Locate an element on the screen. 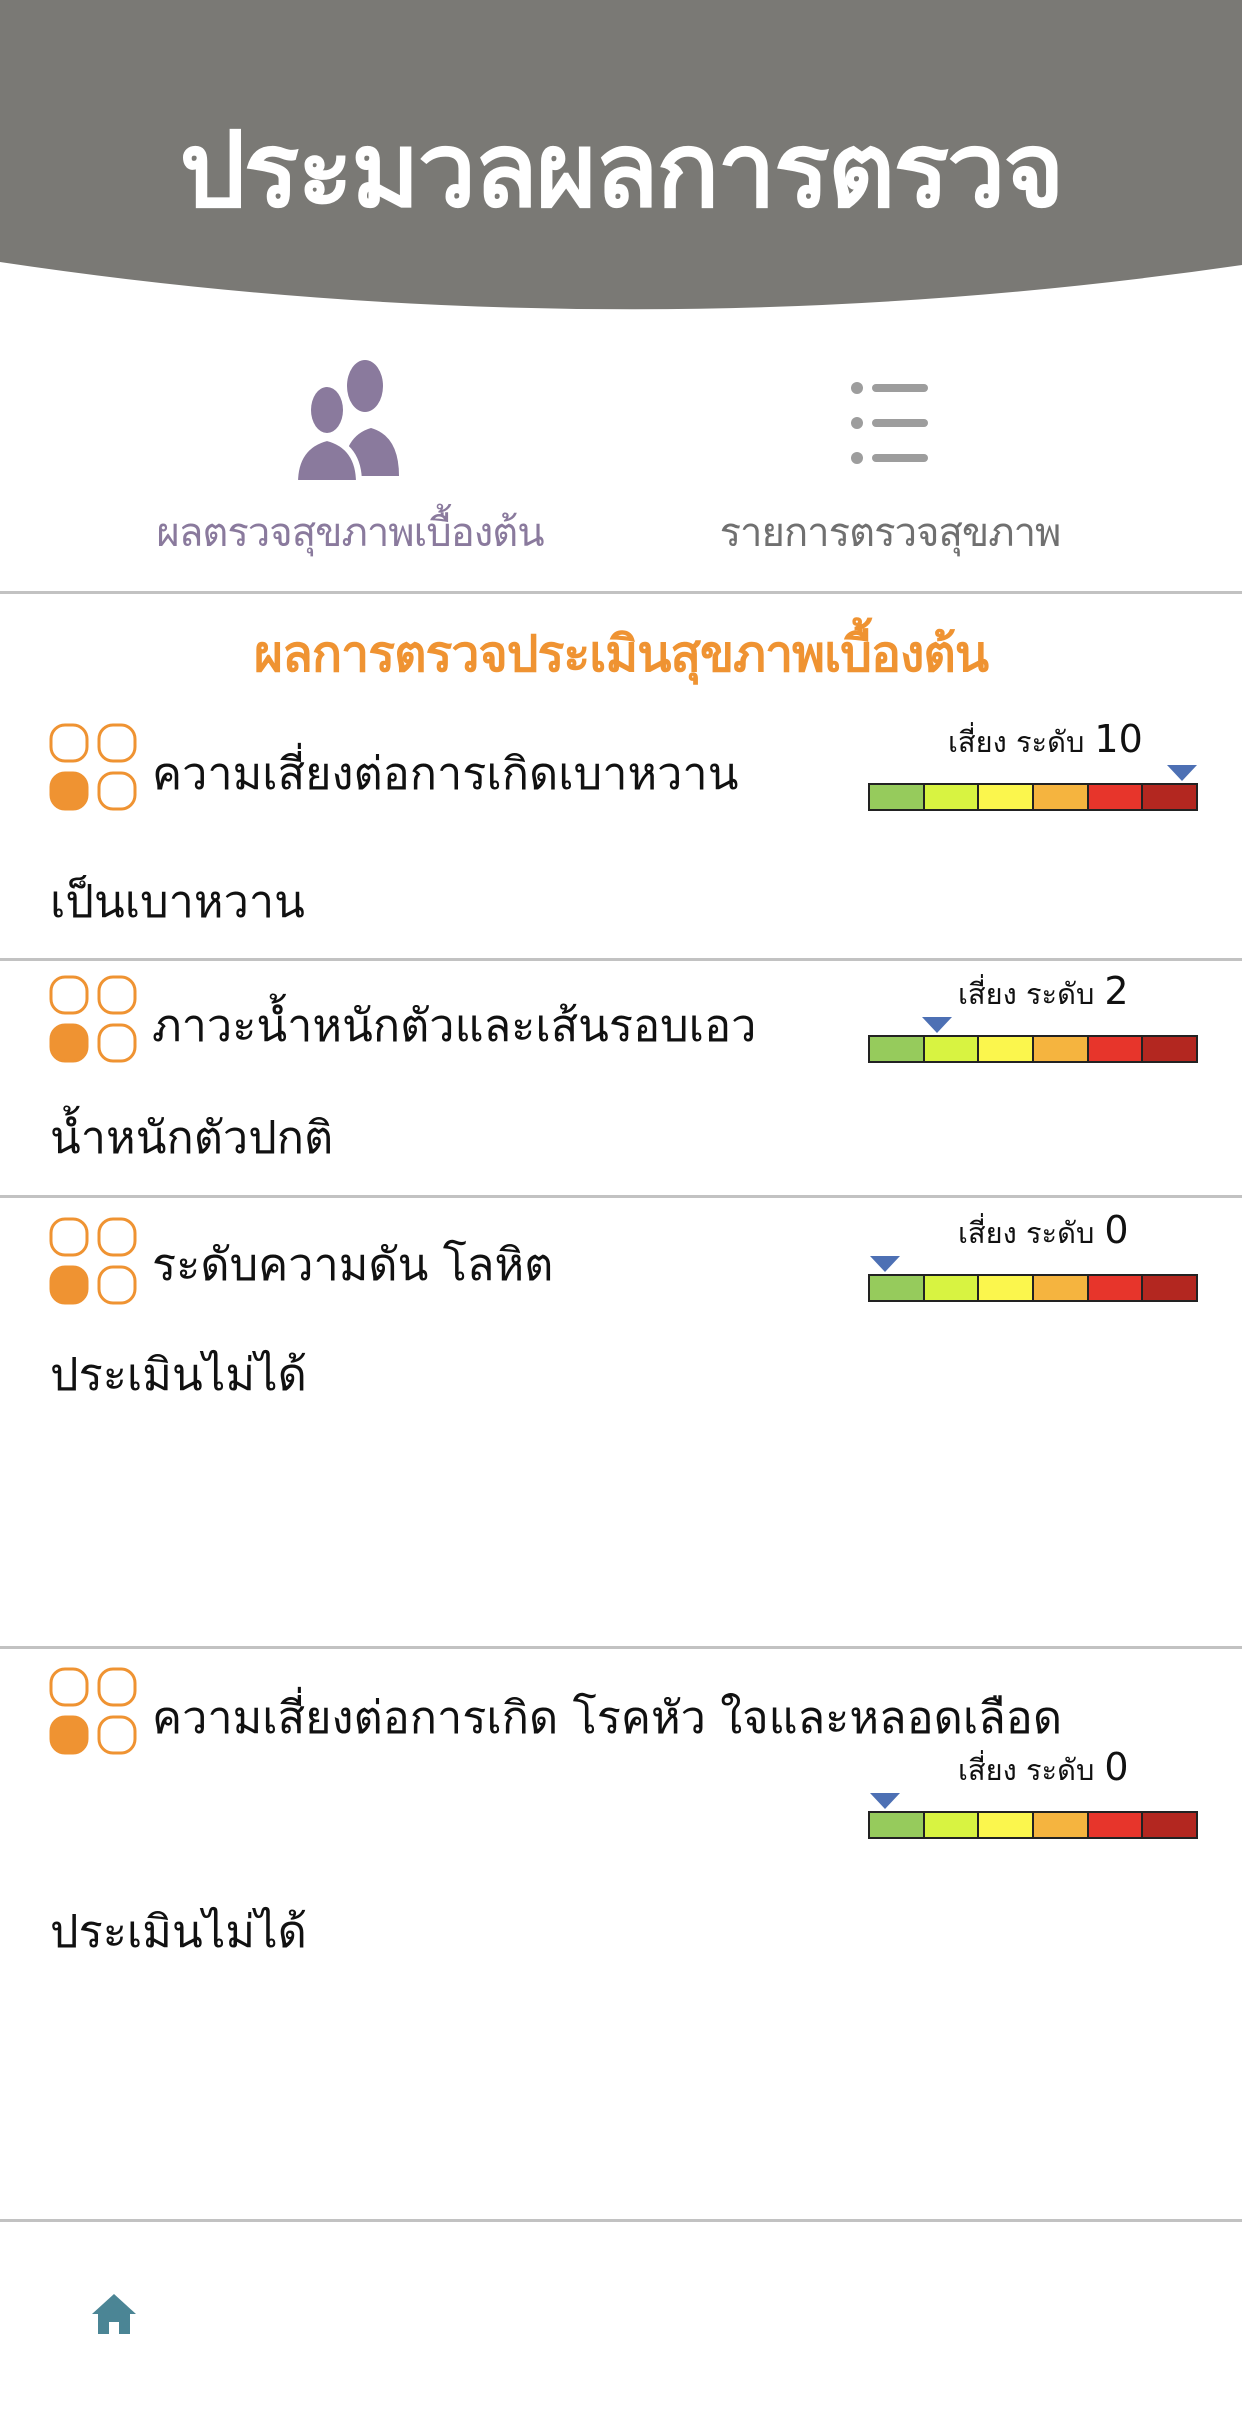  risk-label: เสี่ยง ระดับ 2 is located at coordinates (1043, 993).